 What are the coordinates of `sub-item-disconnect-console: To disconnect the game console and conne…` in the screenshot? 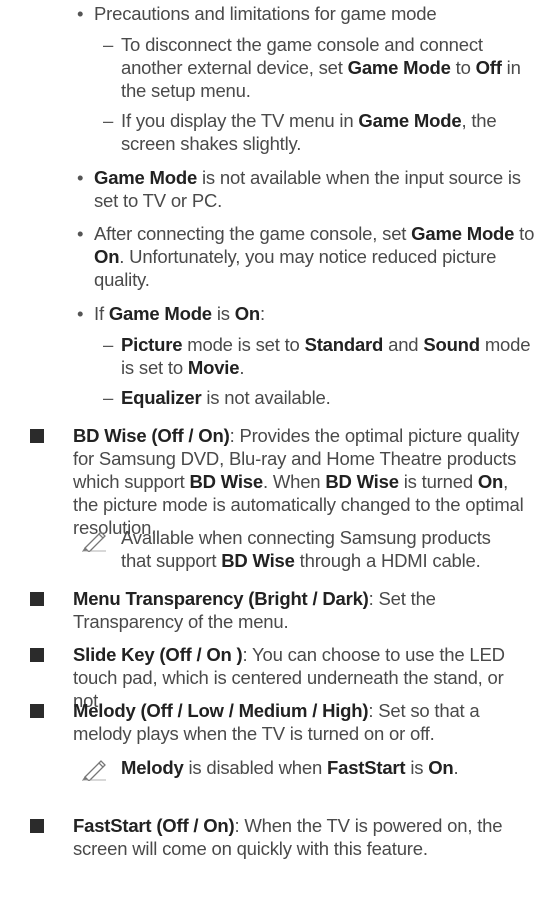 It's located at (319, 67).